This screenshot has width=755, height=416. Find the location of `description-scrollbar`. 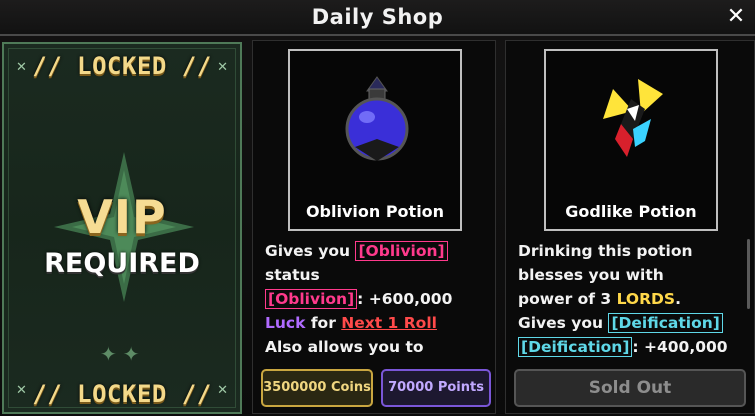

description-scrollbar is located at coordinates (748, 274).